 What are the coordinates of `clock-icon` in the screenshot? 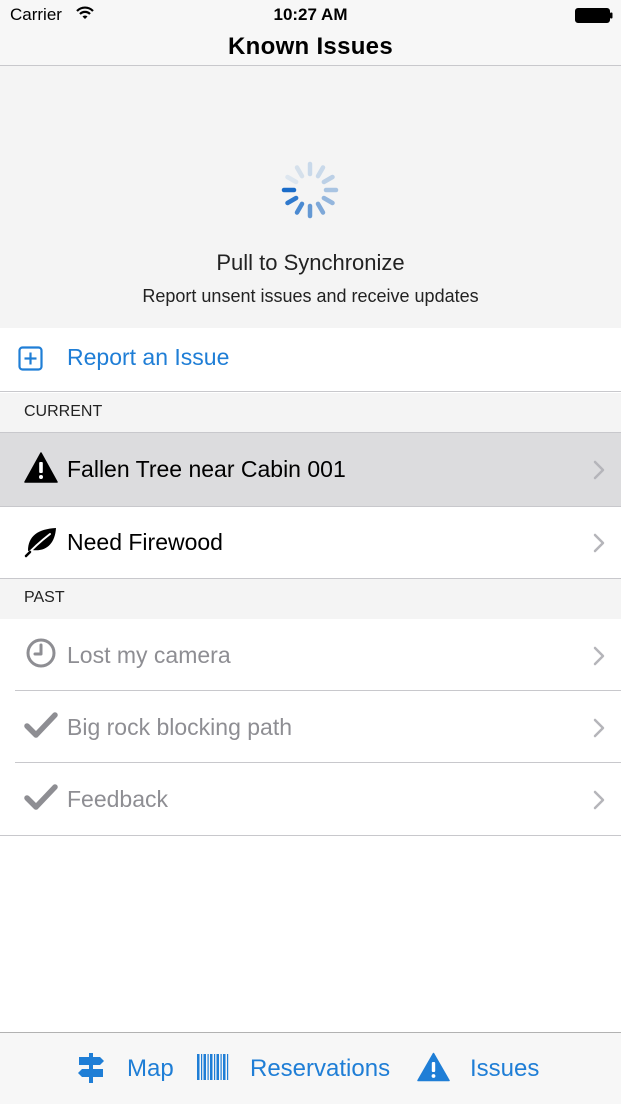 It's located at (41, 653).